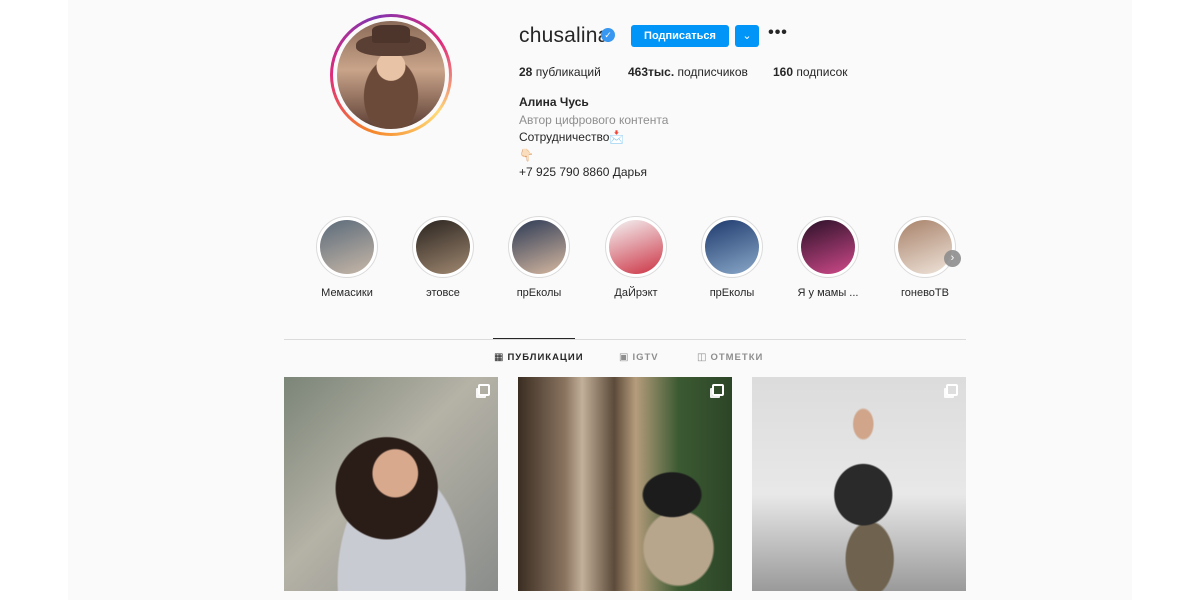  I want to click on tagged-icon: ◫, so click(702, 357).